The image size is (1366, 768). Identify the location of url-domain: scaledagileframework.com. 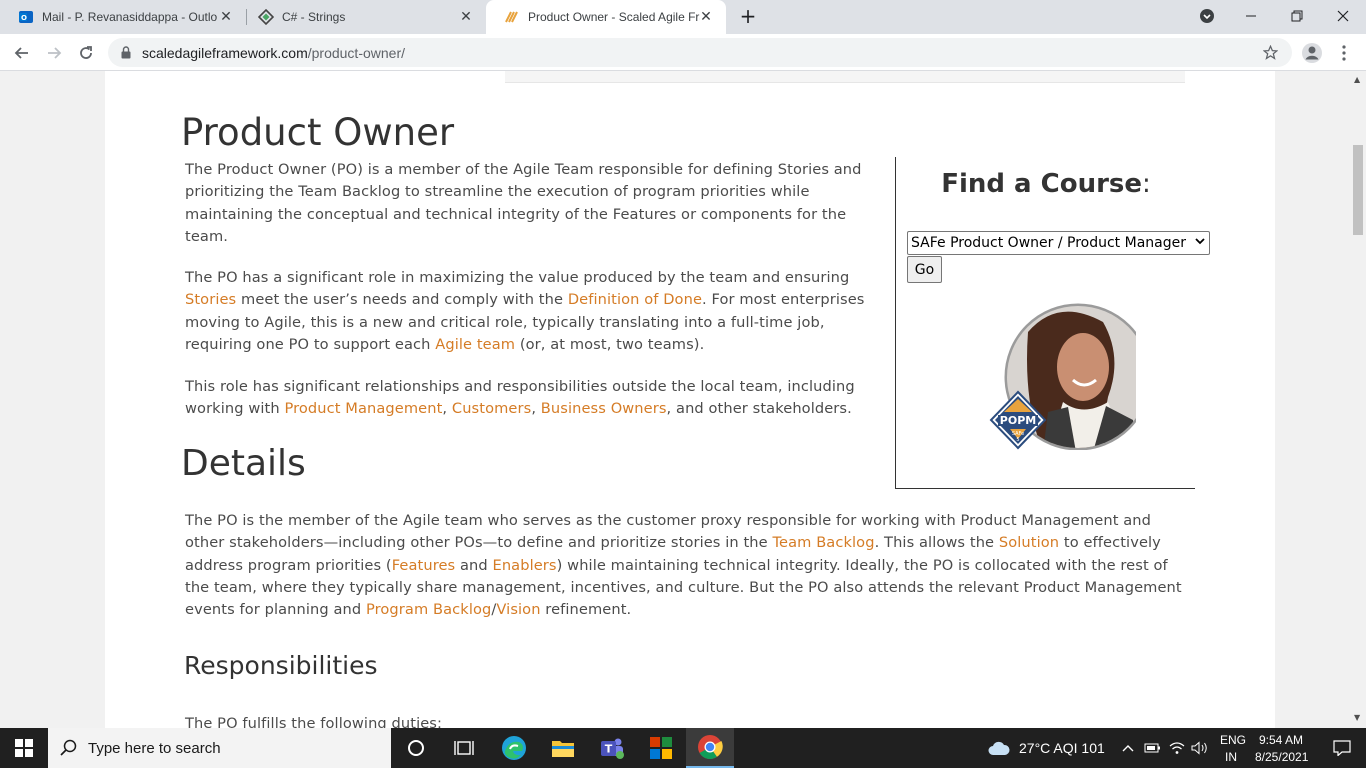
(225, 52).